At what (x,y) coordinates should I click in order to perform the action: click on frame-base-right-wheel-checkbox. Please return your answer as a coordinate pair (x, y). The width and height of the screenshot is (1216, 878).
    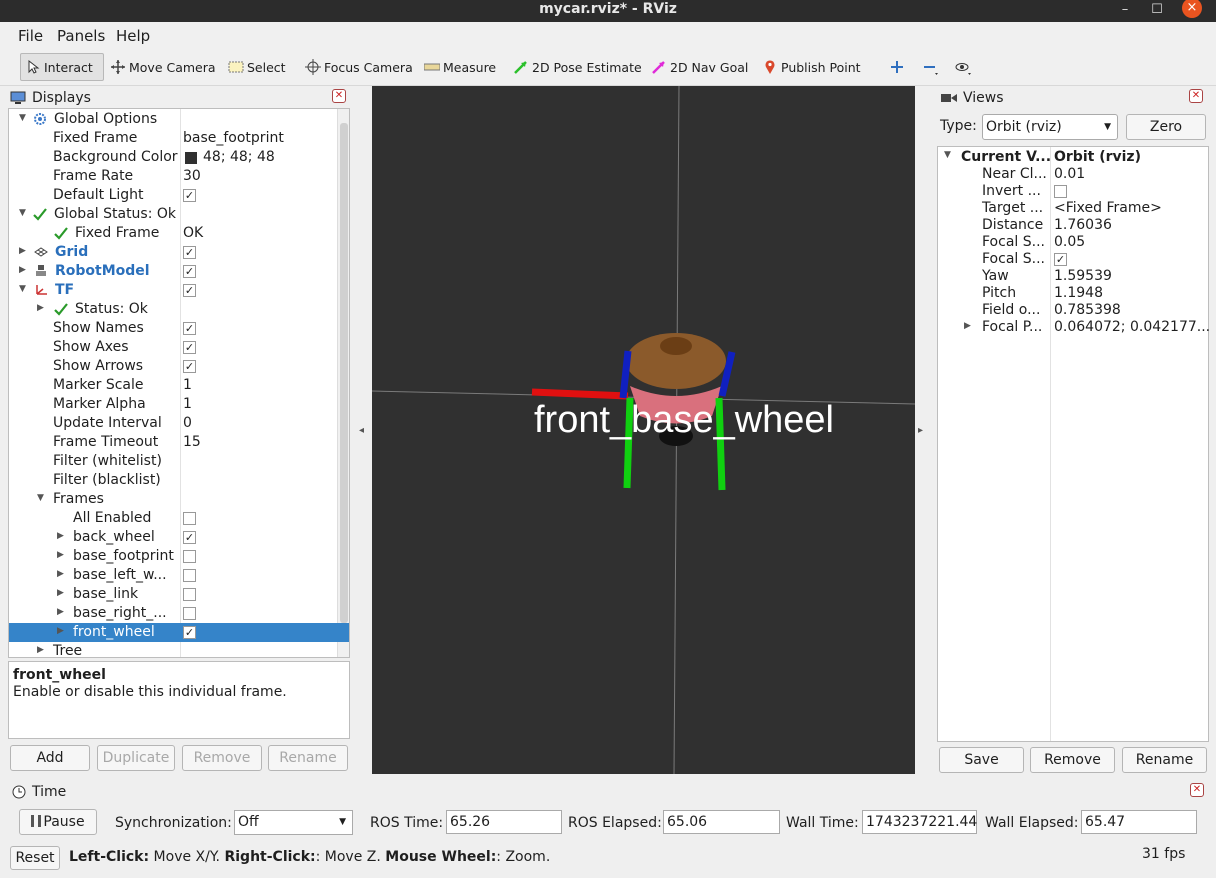
    Looking at the image, I should click on (189, 613).